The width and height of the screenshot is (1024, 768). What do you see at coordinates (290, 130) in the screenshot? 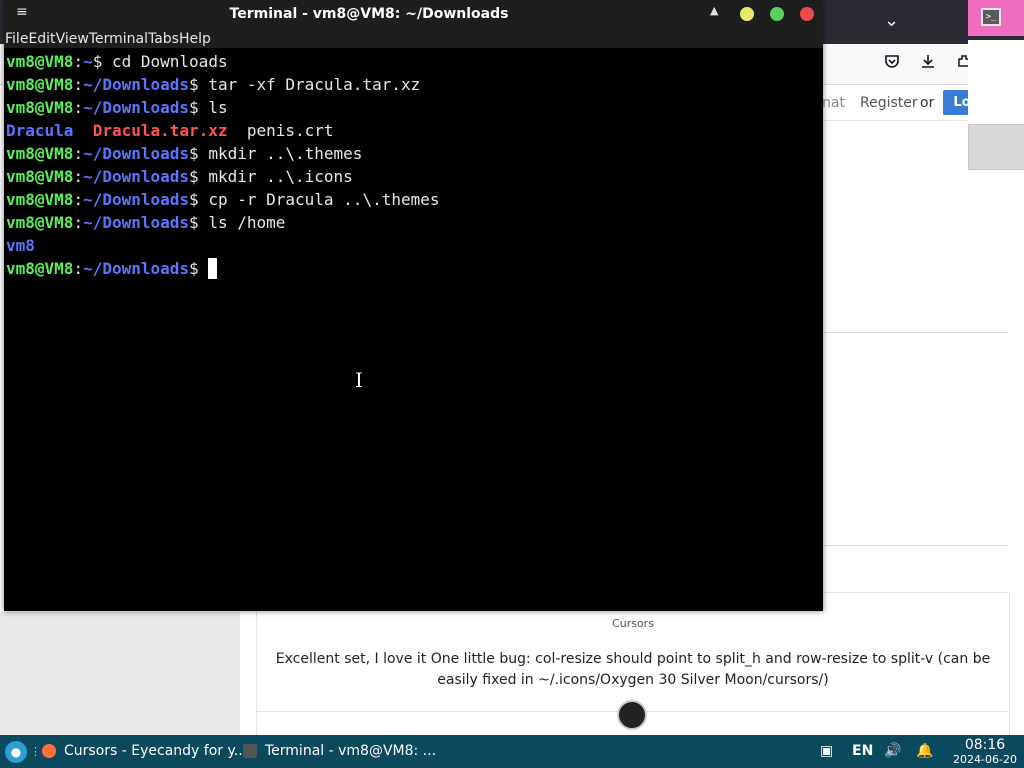
I see `ls-entry-file: penis.crt` at bounding box center [290, 130].